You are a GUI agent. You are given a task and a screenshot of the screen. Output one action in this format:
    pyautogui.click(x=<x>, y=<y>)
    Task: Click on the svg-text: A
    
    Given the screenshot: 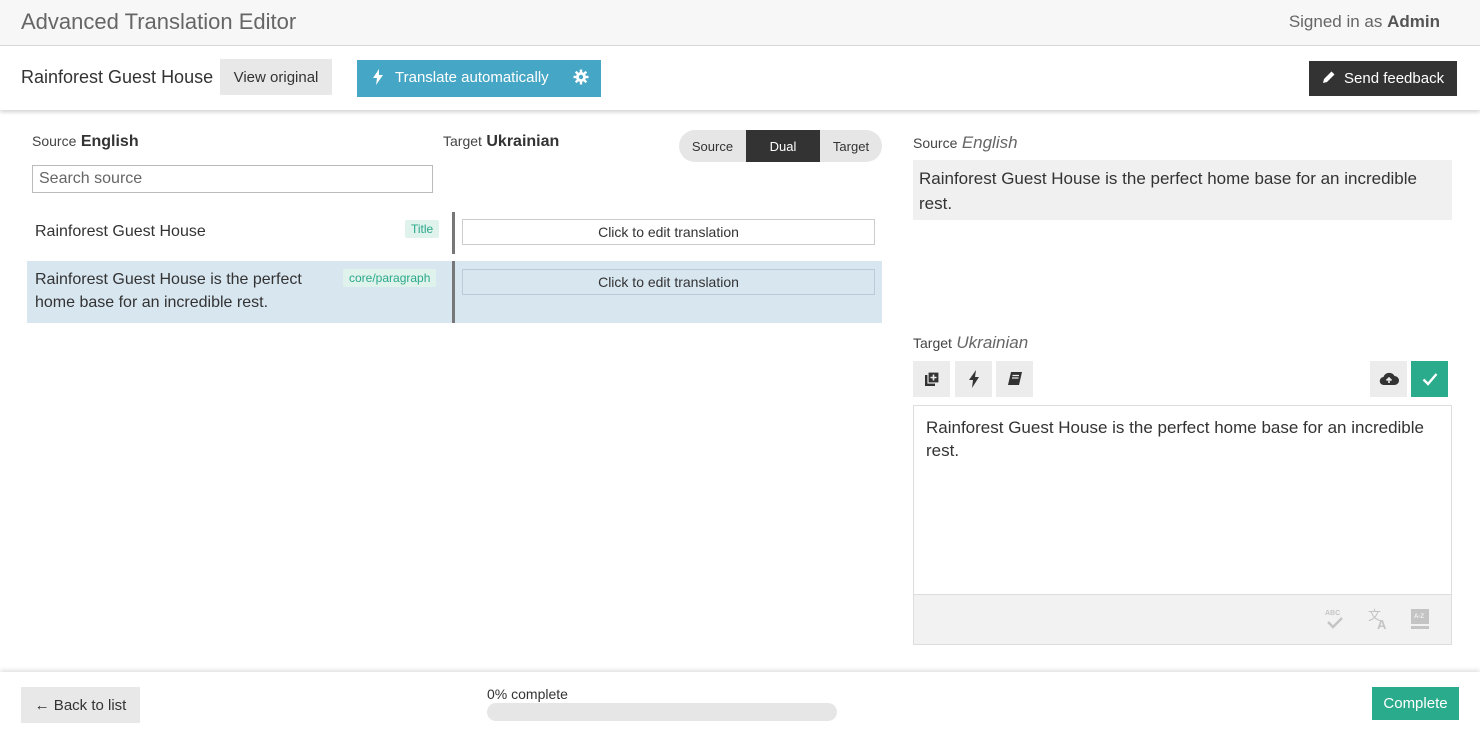 What is the action you would take?
    pyautogui.click(x=1382, y=624)
    